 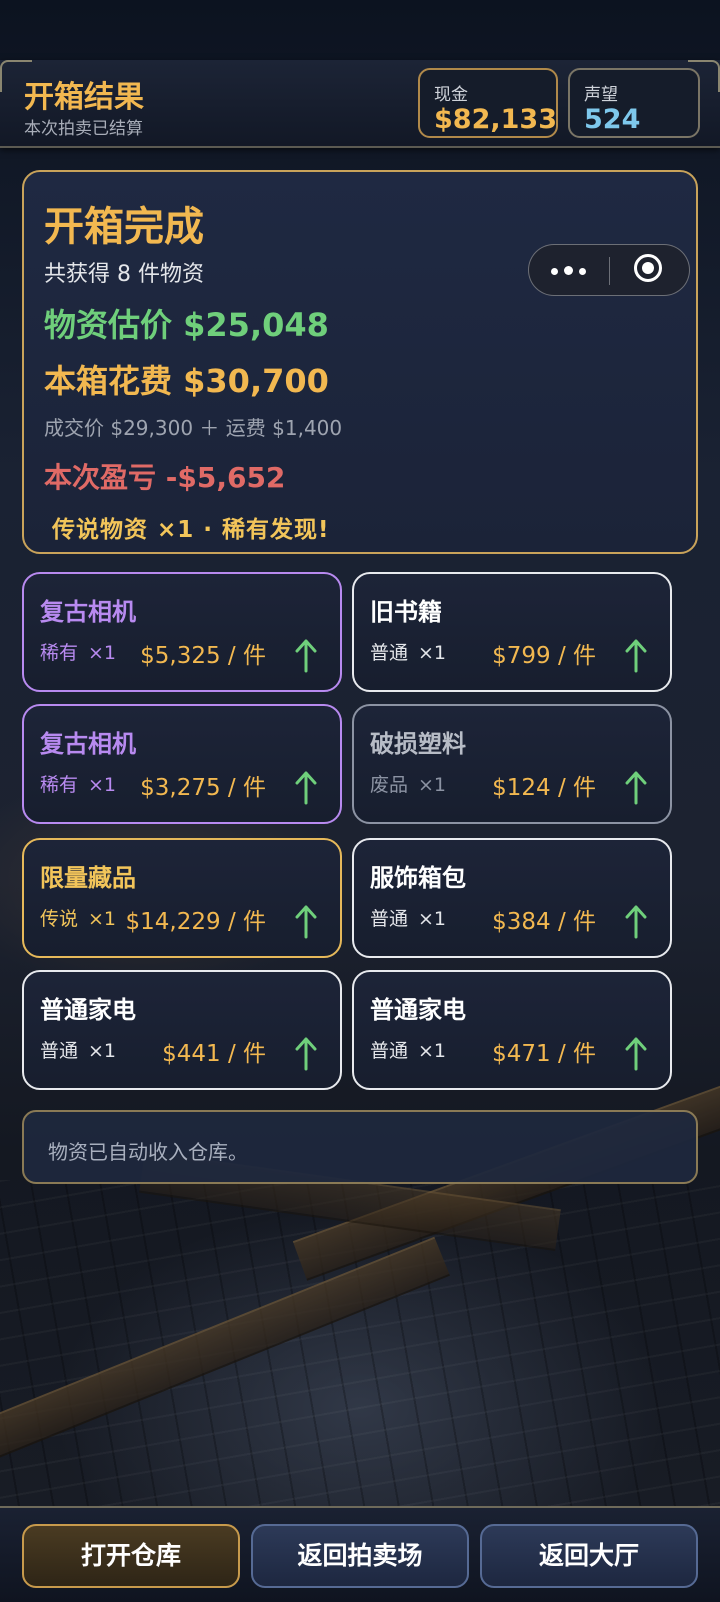 I want to click on open-warehouse-button: 打开仓库, so click(x=131, y=1556).